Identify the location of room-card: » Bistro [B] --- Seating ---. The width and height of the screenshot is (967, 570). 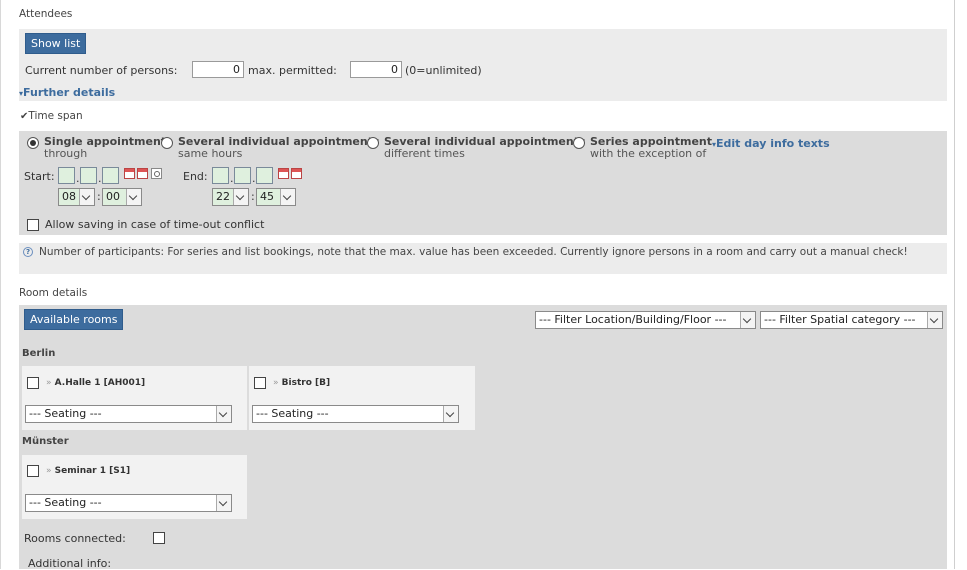
(362, 398).